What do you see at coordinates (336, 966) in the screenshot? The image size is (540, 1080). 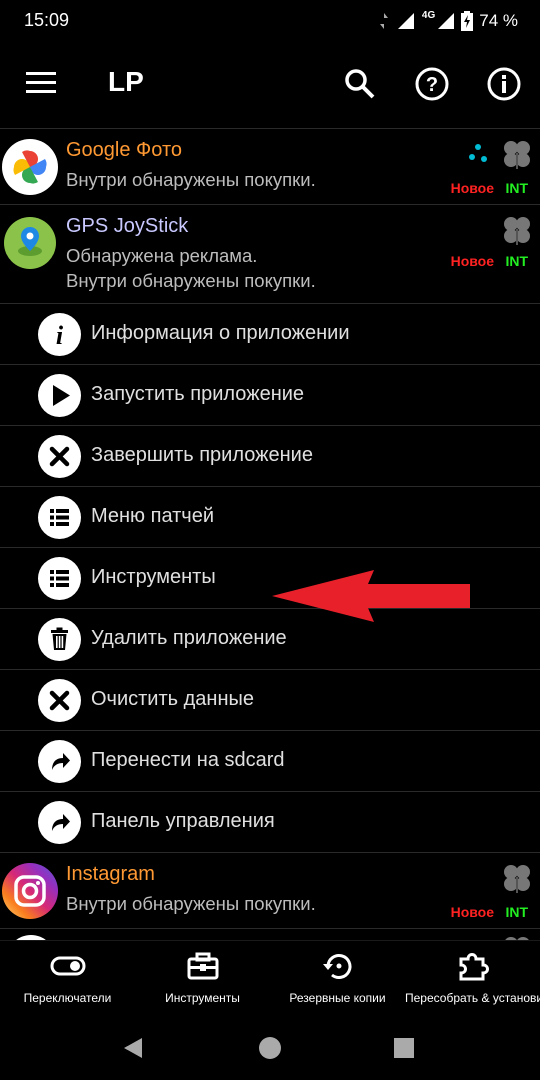 I see `backup-restore-icon` at bounding box center [336, 966].